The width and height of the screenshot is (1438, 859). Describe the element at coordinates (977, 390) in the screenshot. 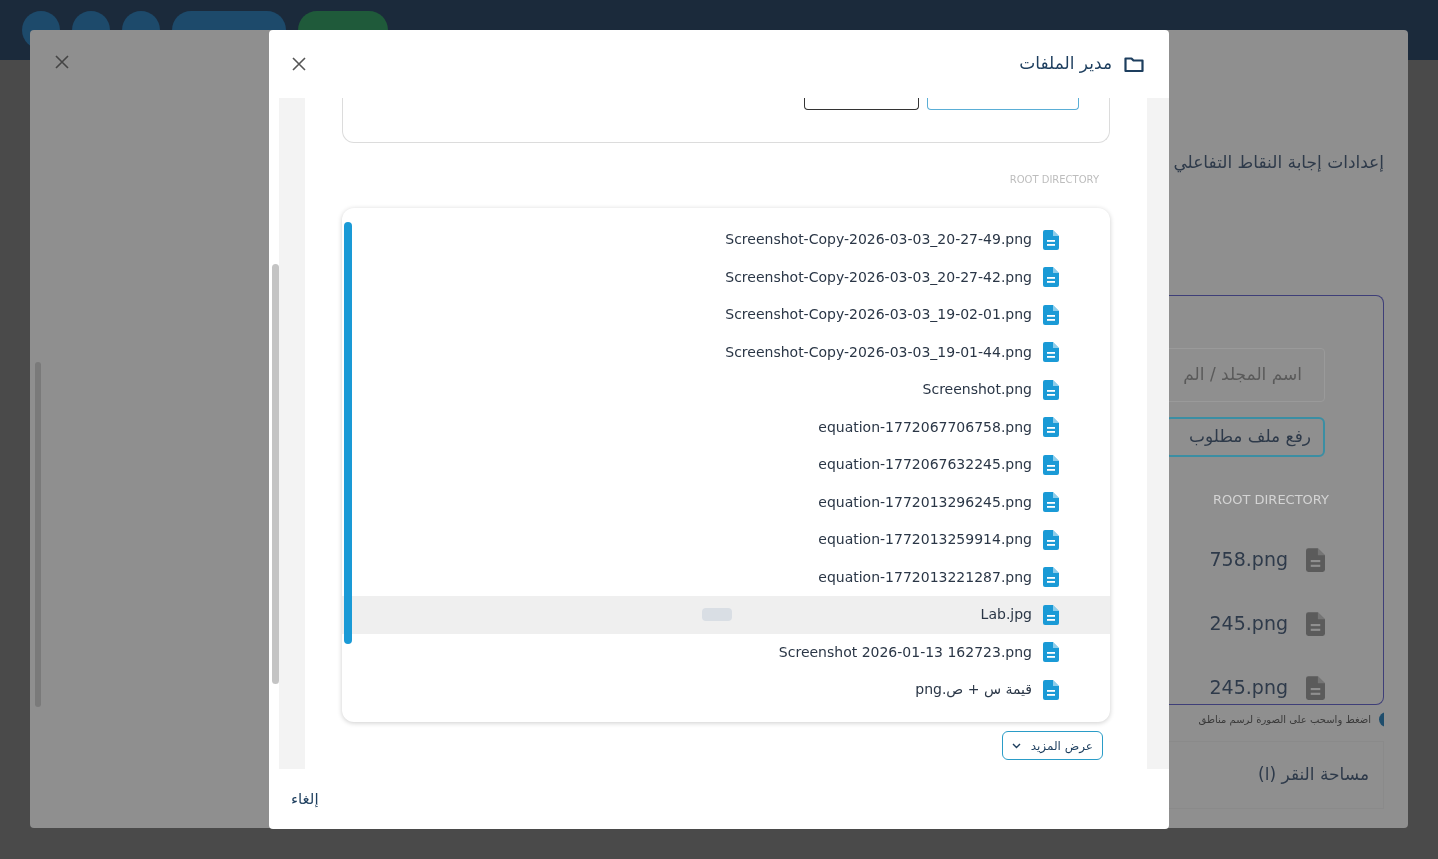

I see `file-name: Screenshot.png` at that location.